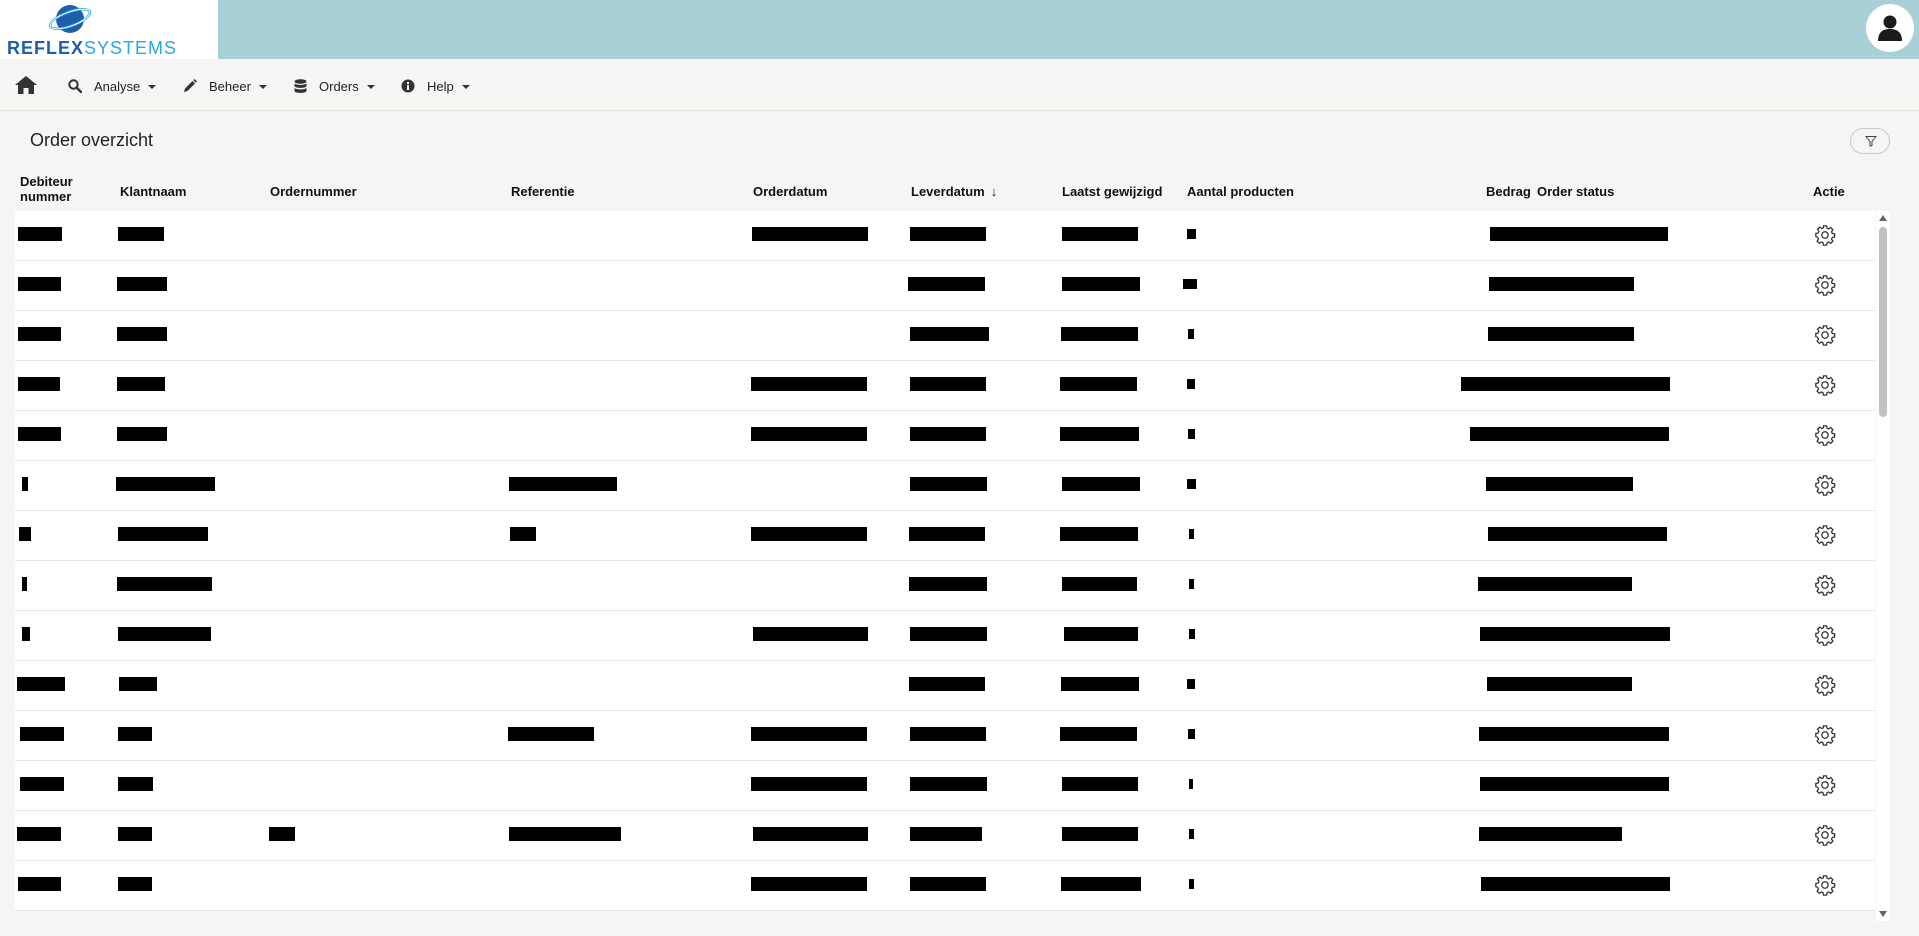  I want to click on scrollbar-thumb, so click(1883, 322).